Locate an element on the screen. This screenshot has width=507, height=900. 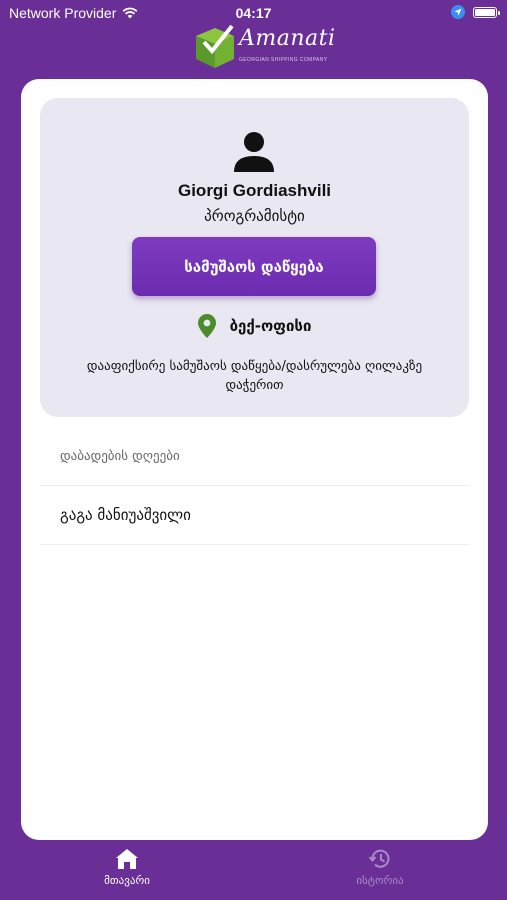
user-role: პროგრამისტი is located at coordinates (254, 216).